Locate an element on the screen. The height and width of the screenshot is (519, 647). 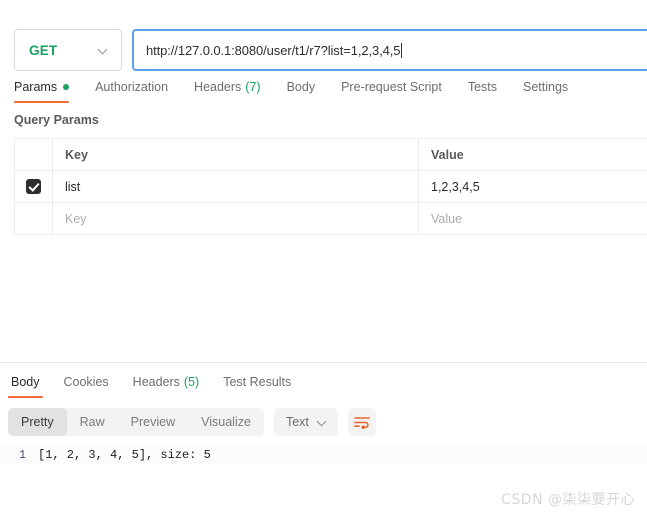
tab-headers-label: Headers is located at coordinates (218, 87).